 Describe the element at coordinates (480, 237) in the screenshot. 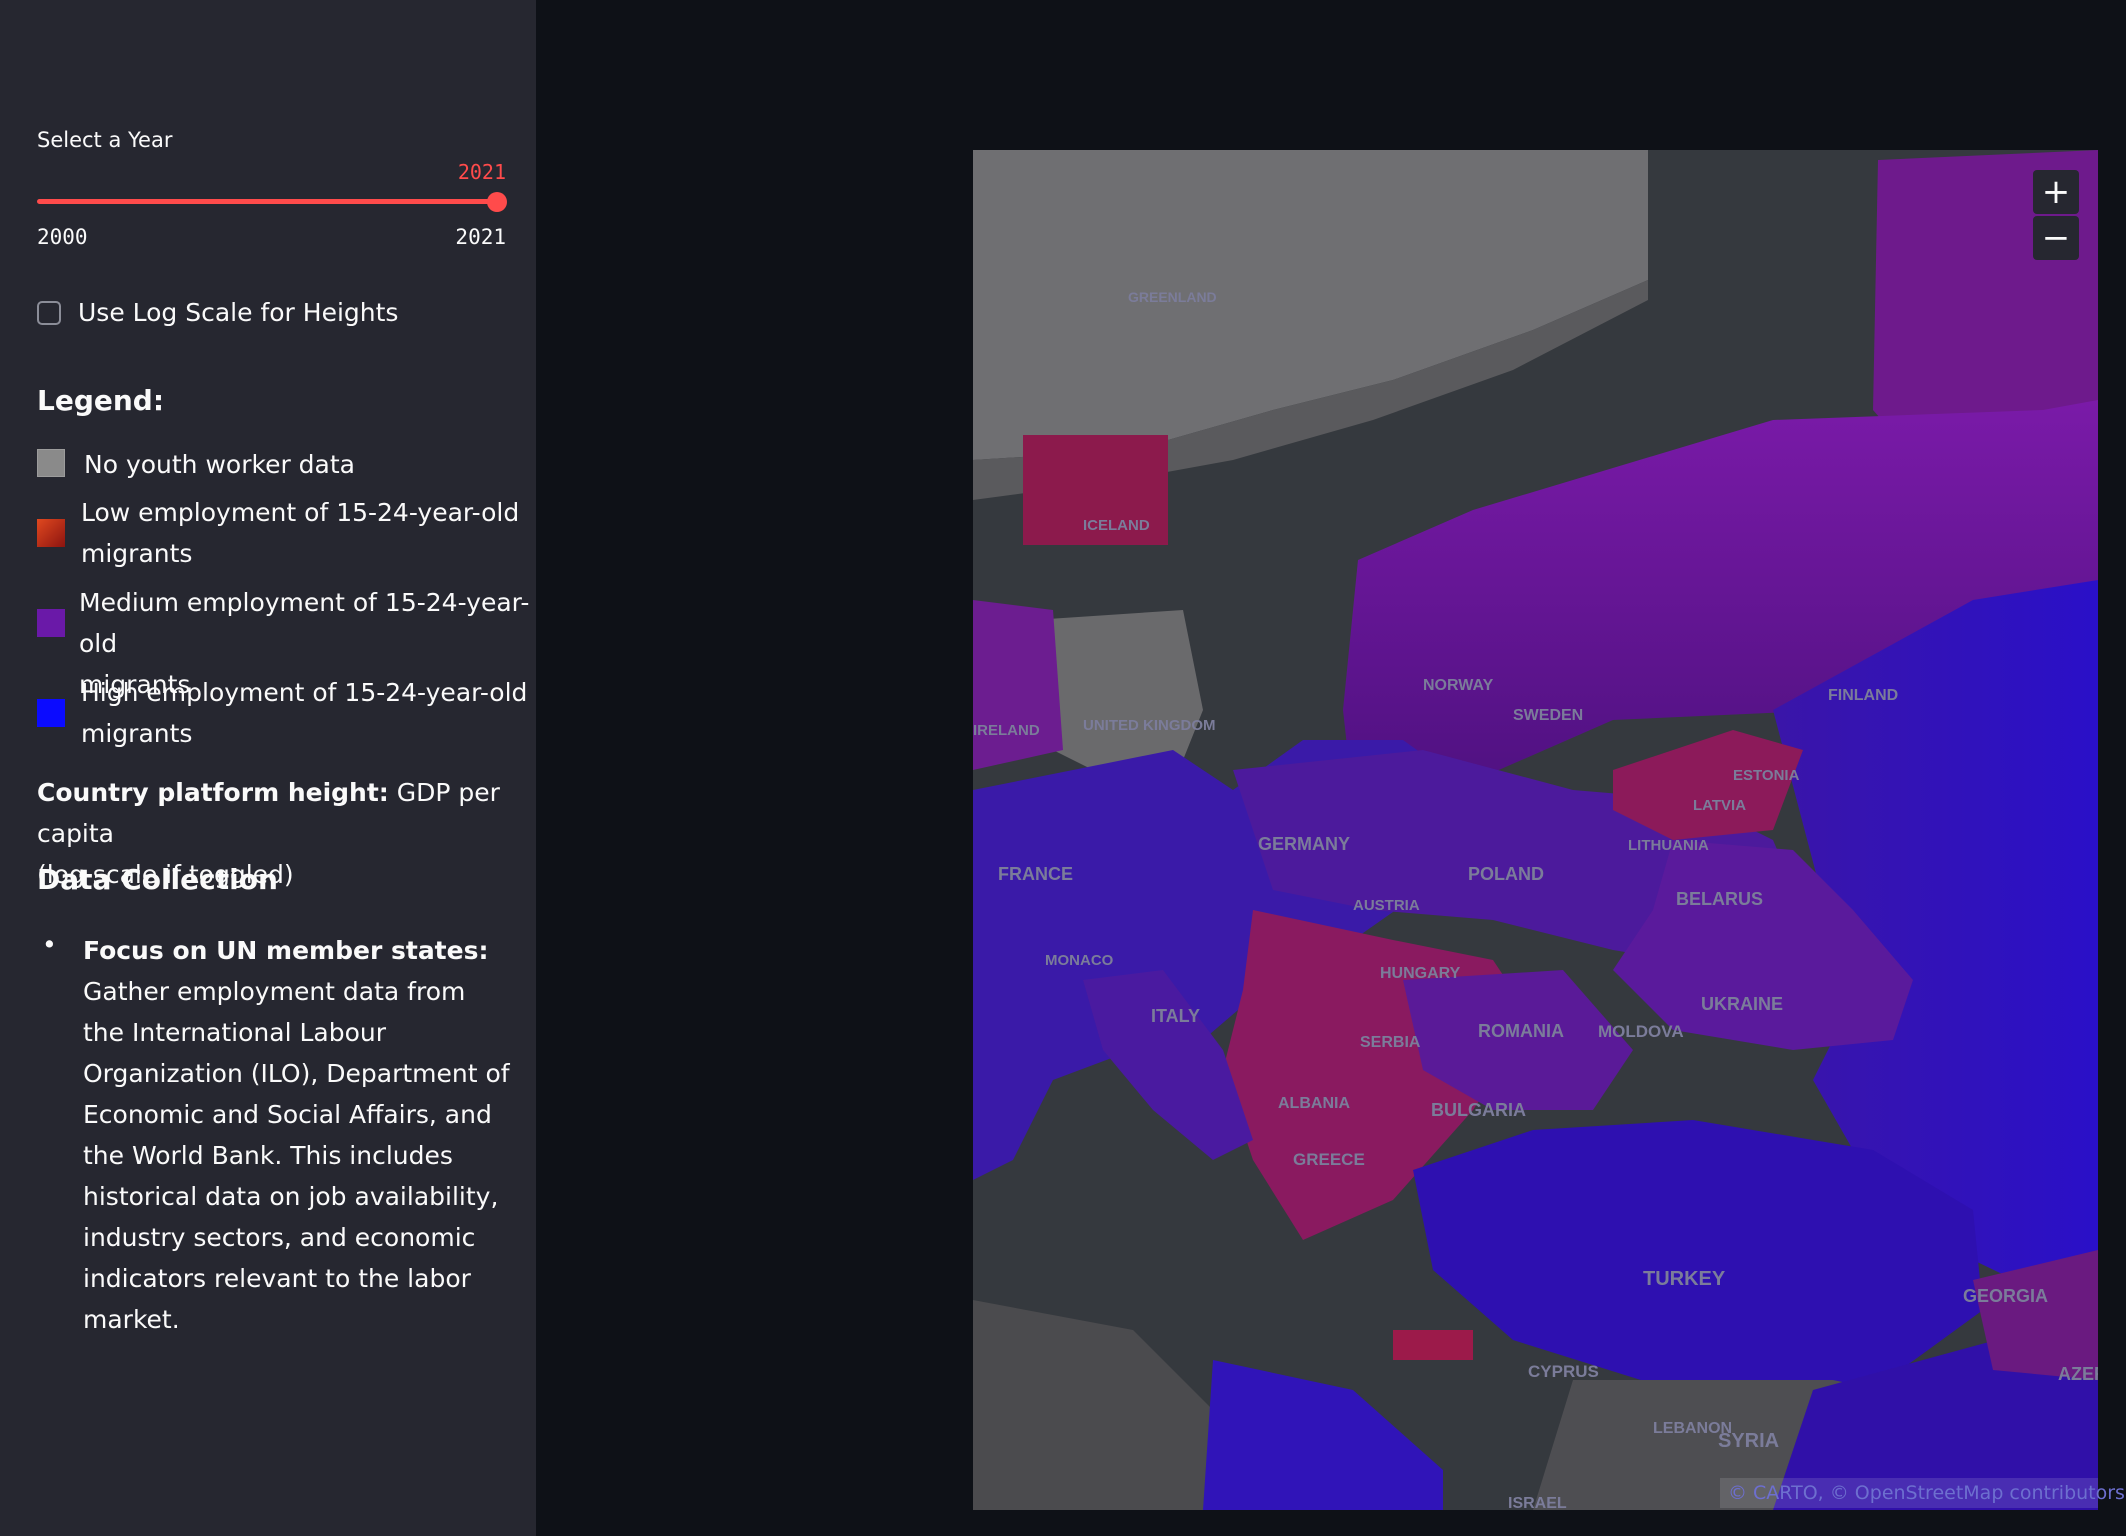

I see `year-slider-max: 2021` at that location.